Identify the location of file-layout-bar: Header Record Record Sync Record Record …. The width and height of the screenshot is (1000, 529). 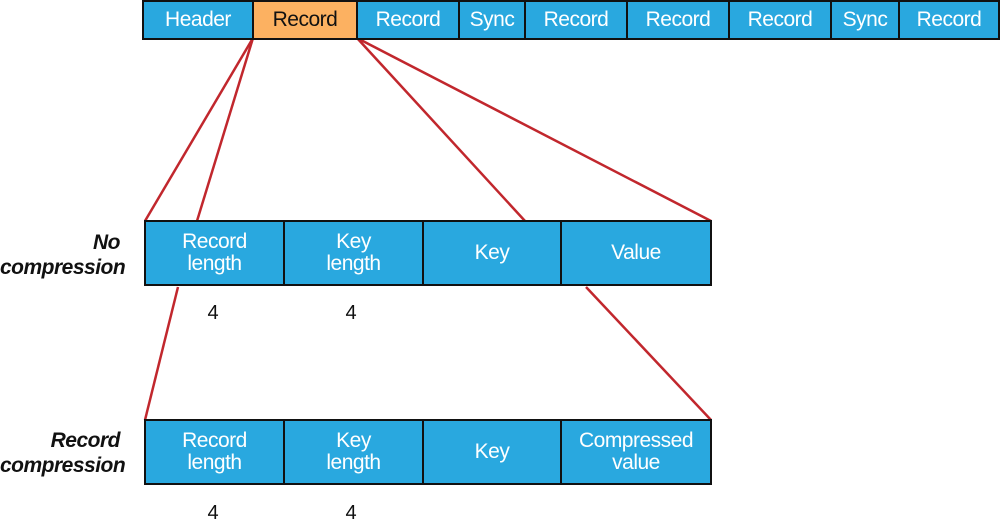
(571, 20).